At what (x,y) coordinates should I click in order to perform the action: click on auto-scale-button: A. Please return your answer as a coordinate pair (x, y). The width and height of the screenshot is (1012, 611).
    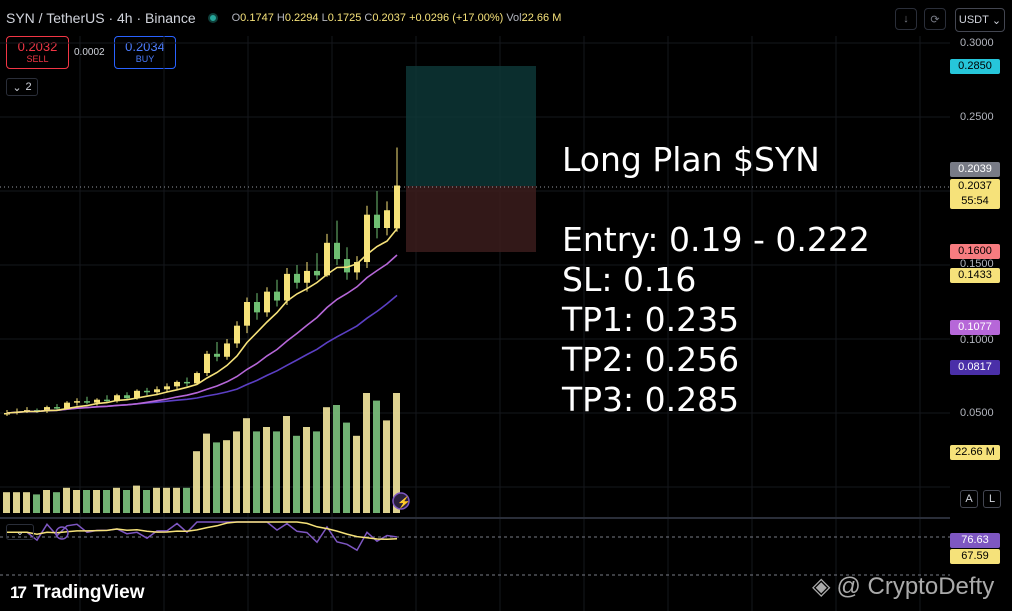
    Looking at the image, I should click on (969, 499).